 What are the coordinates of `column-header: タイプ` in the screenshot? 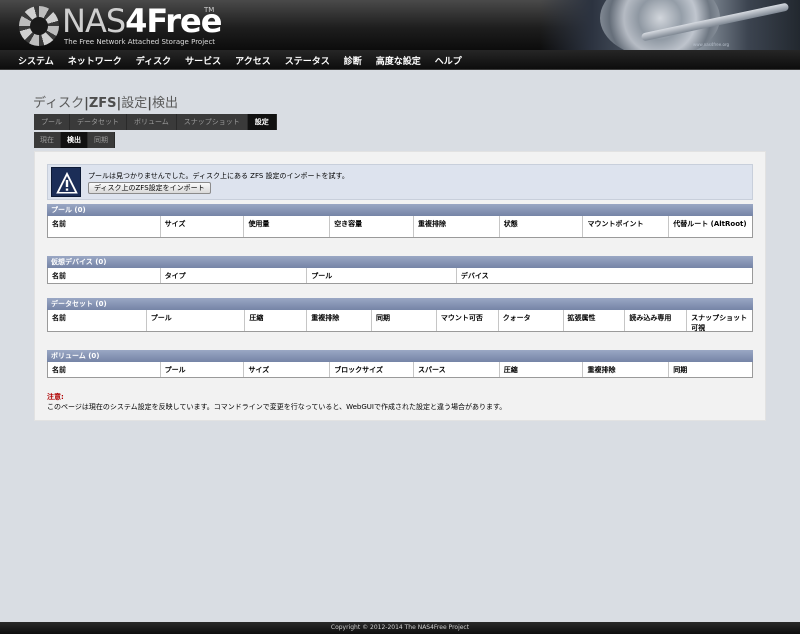 It's located at (234, 275).